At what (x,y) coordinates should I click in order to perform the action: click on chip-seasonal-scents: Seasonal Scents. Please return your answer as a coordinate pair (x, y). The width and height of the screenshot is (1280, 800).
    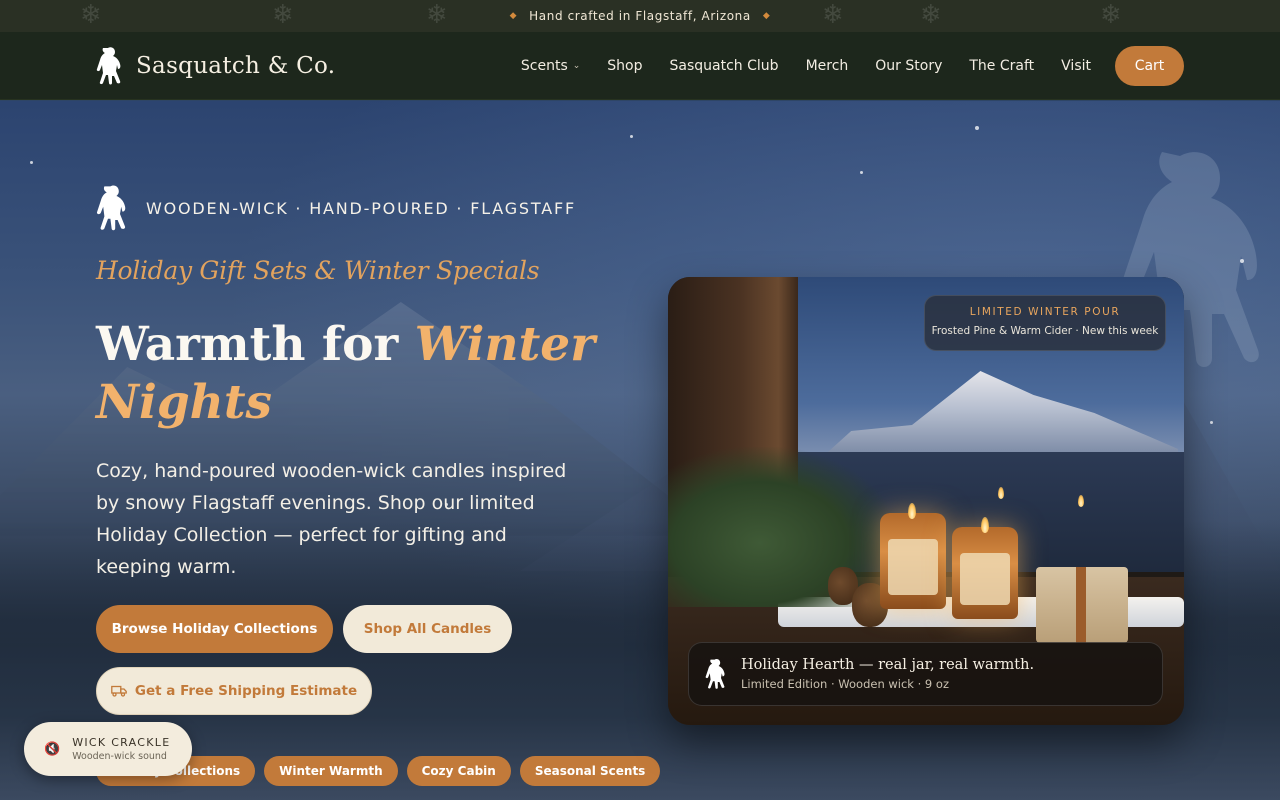
    Looking at the image, I should click on (590, 771).